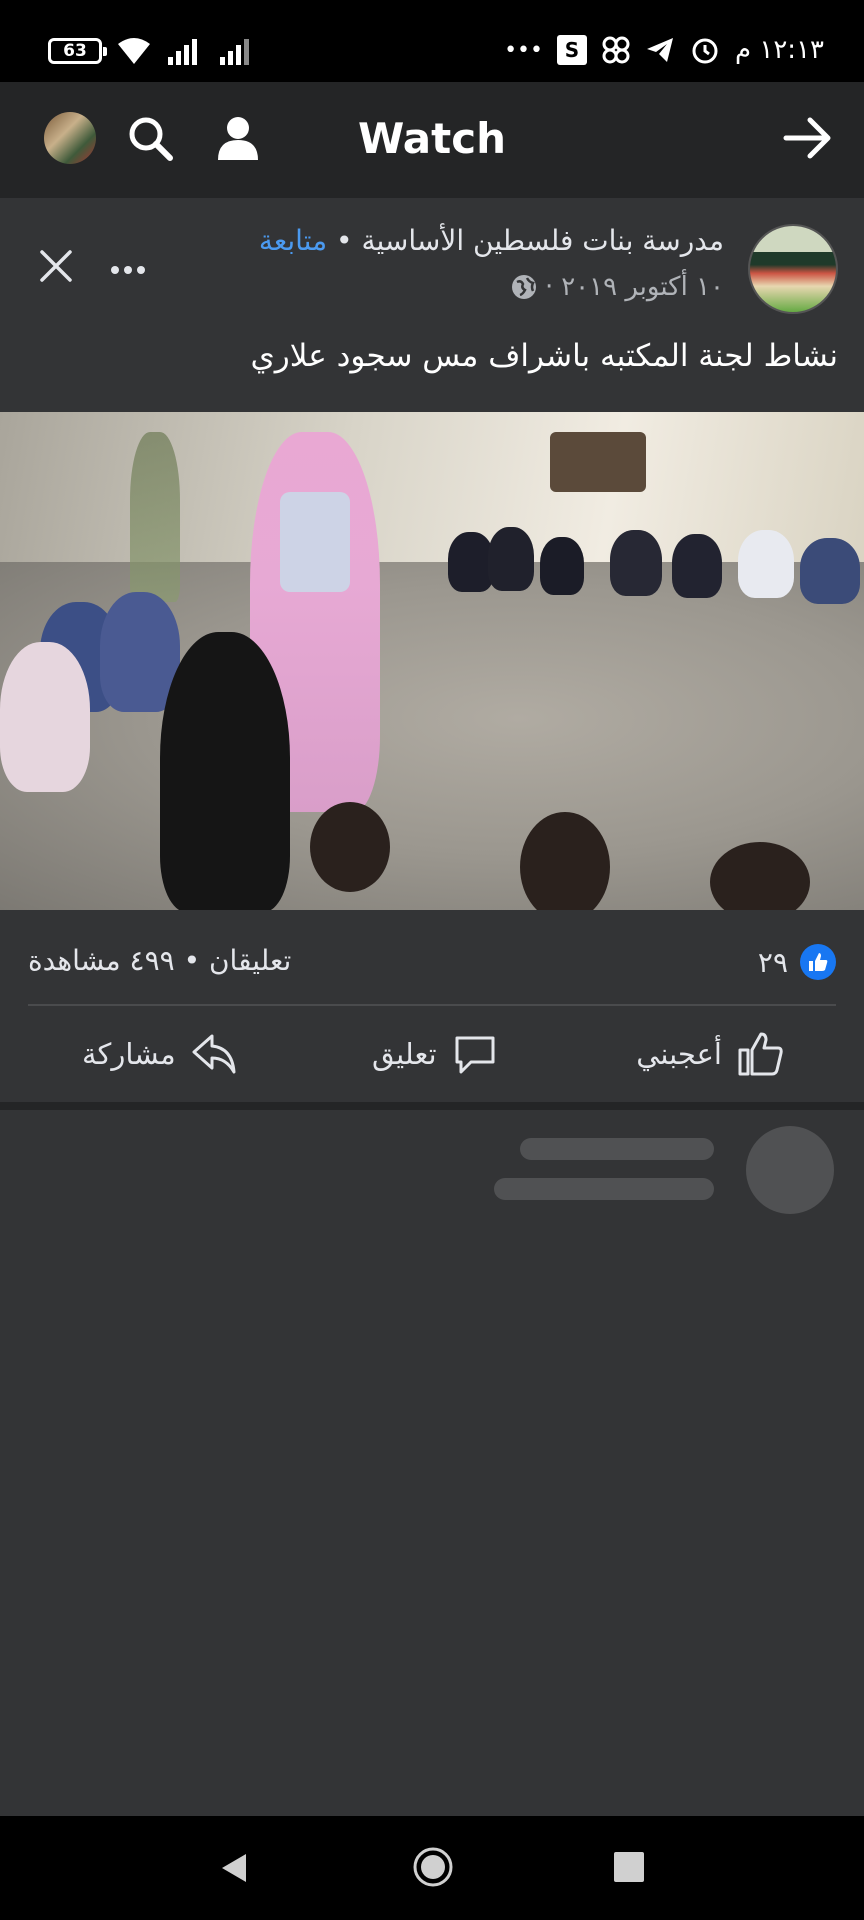 The height and width of the screenshot is (1920, 864). Describe the element at coordinates (705, 51) in the screenshot. I see `alarm-icon` at that location.